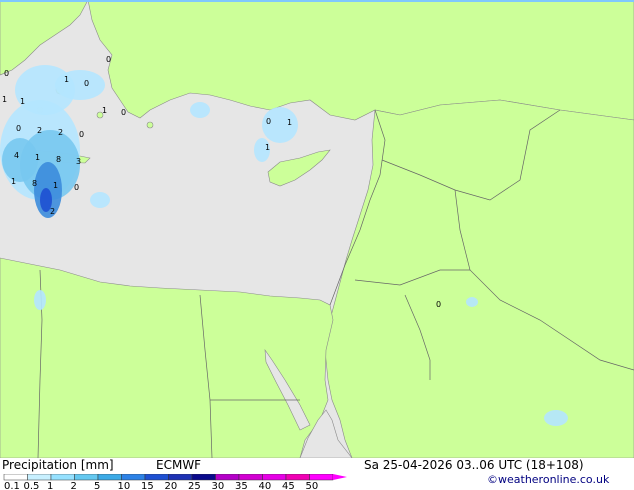  What do you see at coordinates (74, 485) in the screenshot?
I see `legend-tick-label: 2` at bounding box center [74, 485].